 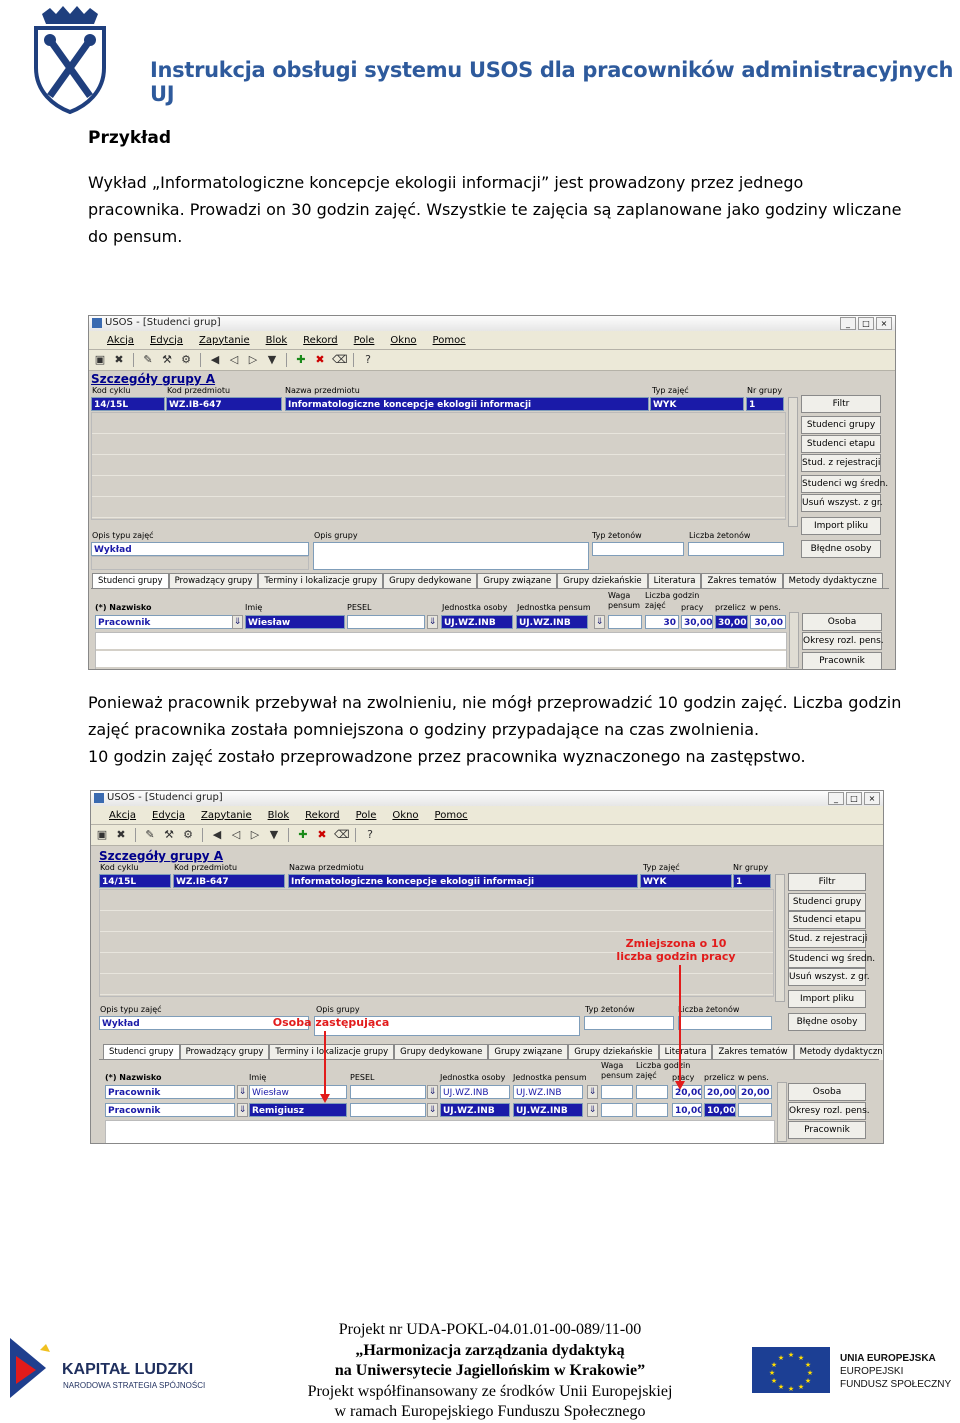 What do you see at coordinates (301, 360) in the screenshot?
I see `insert-record-icon: ✚` at bounding box center [301, 360].